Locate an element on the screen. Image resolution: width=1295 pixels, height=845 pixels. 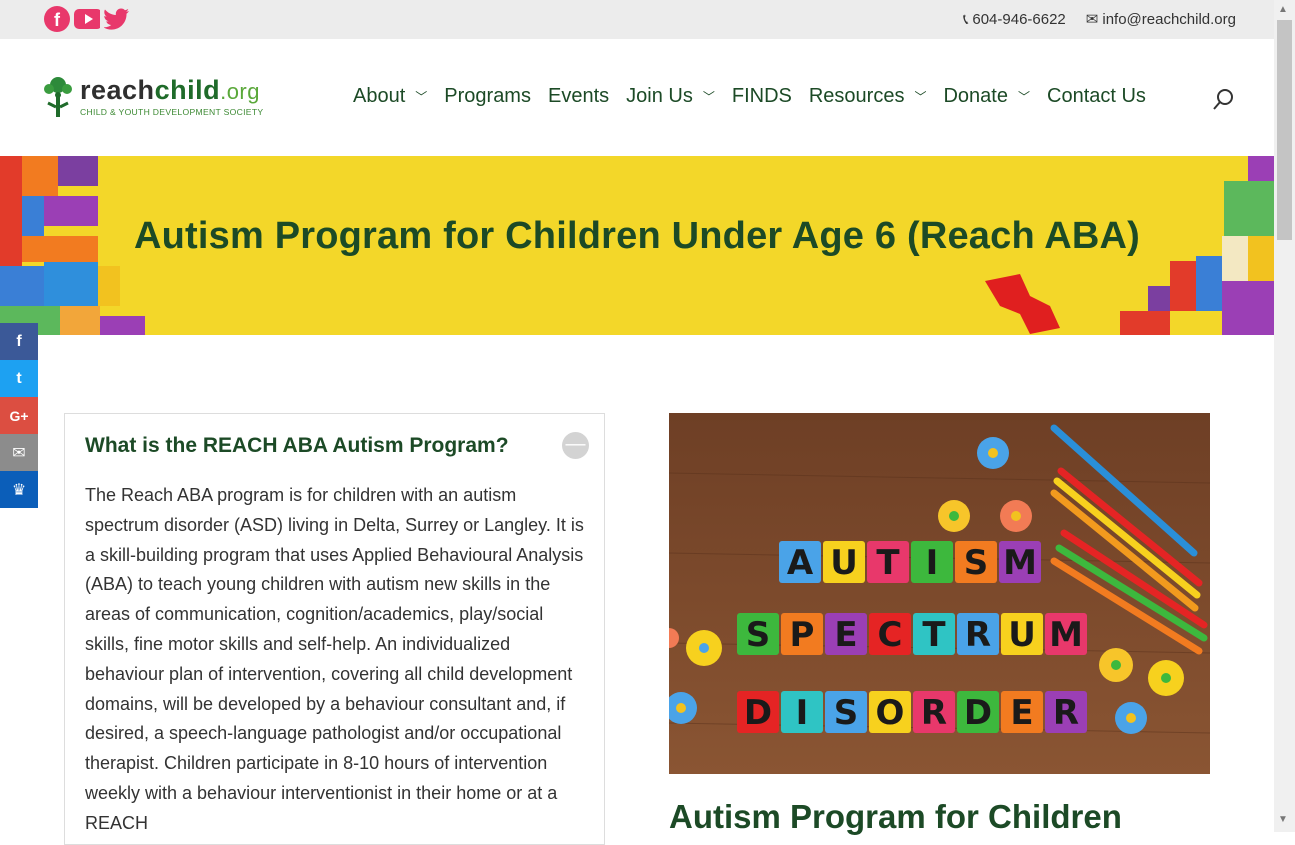
top-bar: f 📞︎ 604-946-6622 ✉ info@reachchild.org is located at coordinates (637, 19).